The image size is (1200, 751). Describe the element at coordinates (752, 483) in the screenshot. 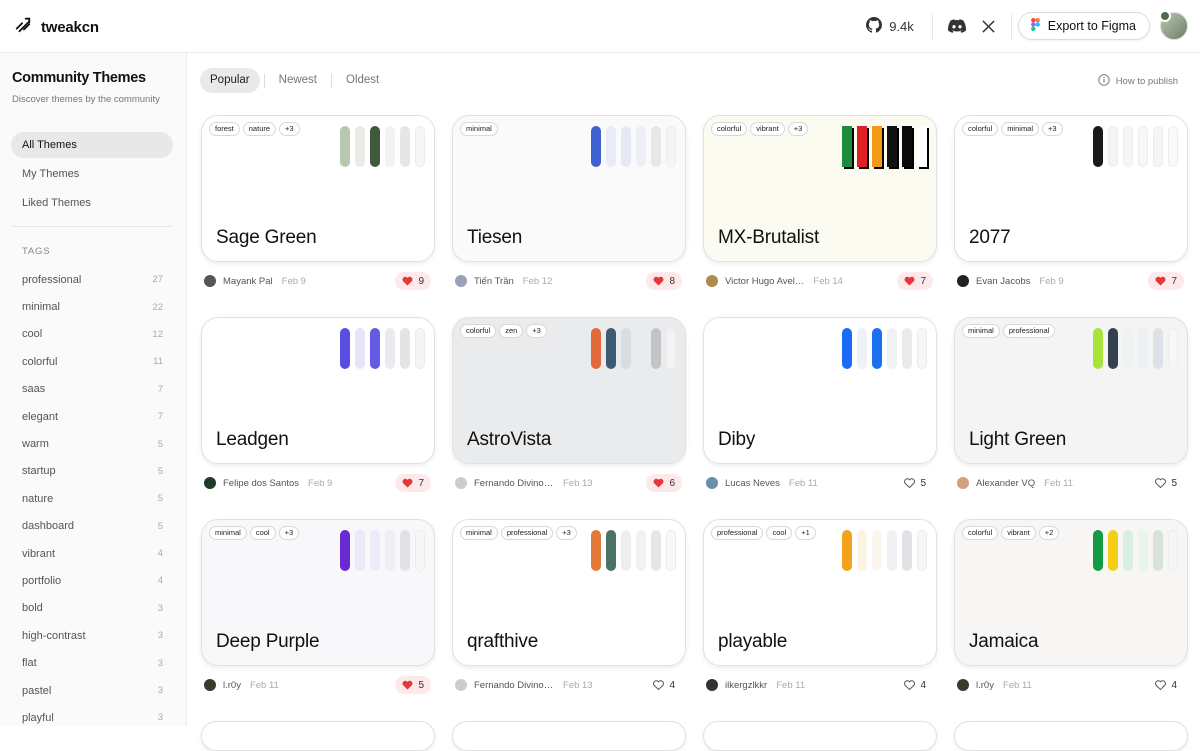

I see `author-name: Lucas Neves` at that location.